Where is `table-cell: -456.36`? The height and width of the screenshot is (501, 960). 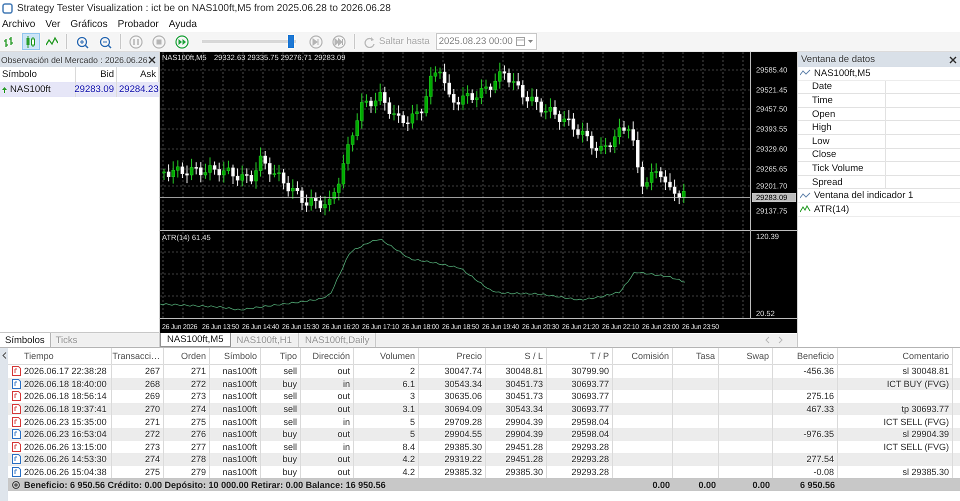 table-cell: -456.36 is located at coordinates (818, 371).